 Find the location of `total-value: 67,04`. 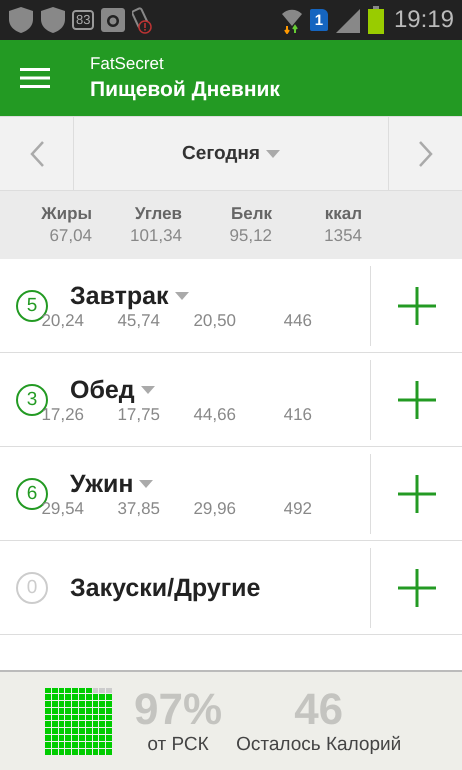

total-value: 67,04 is located at coordinates (70, 236).